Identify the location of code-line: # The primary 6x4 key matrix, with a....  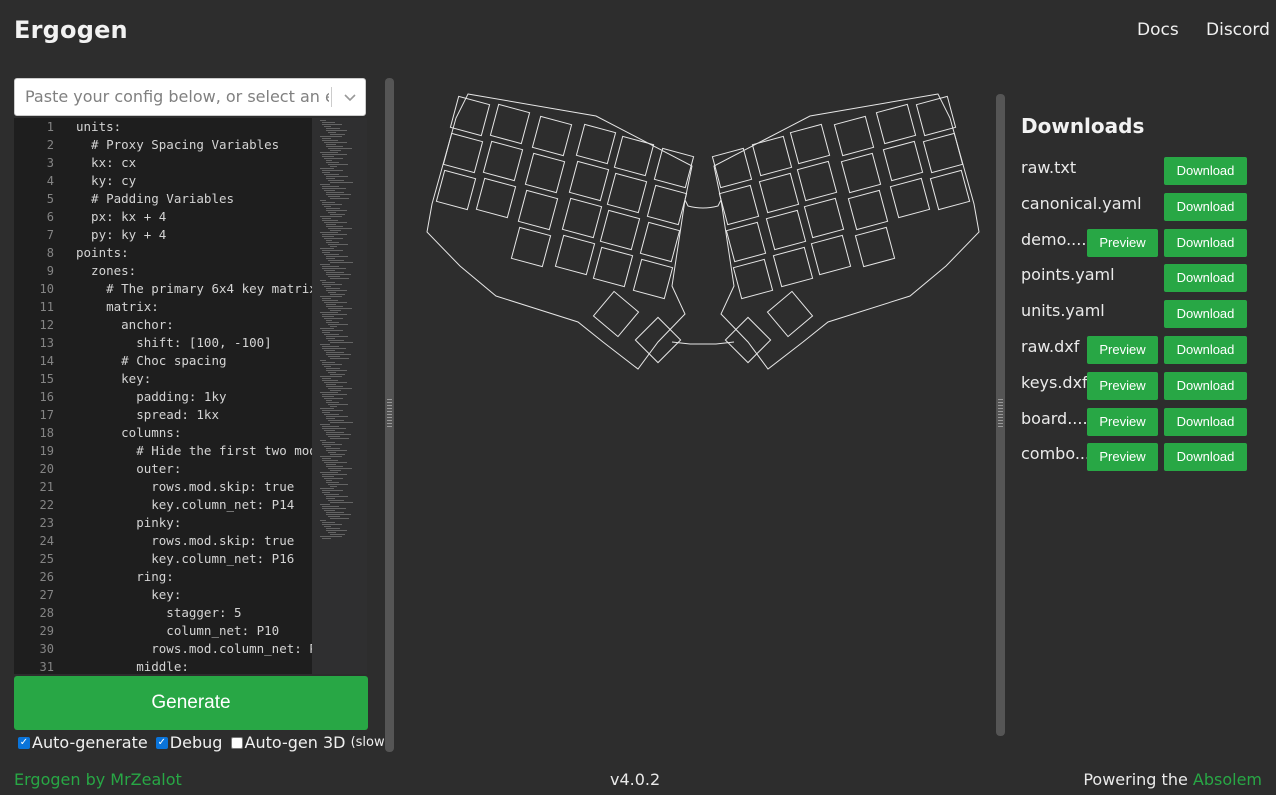
(194, 289).